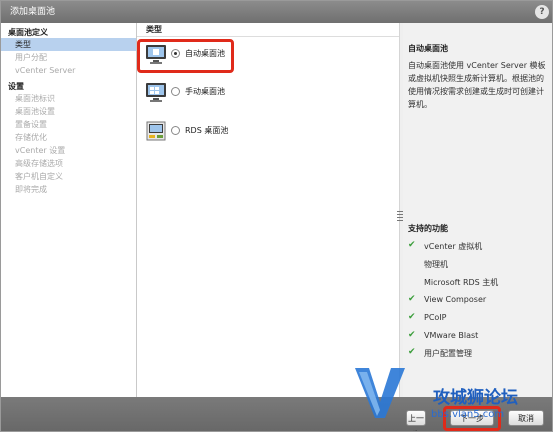 This screenshot has height=432, width=553. Describe the element at coordinates (68, 111) in the screenshot. I see `nav-step-pool-settings: 桌面池设置` at that location.